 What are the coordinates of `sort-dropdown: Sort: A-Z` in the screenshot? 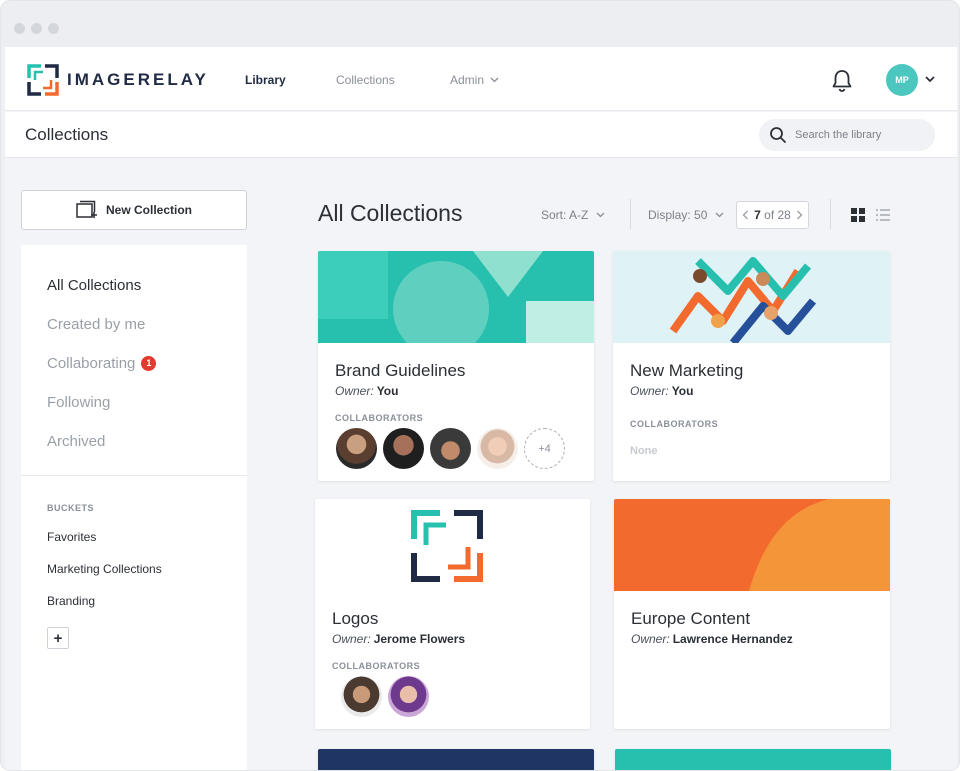 It's located at (573, 215).